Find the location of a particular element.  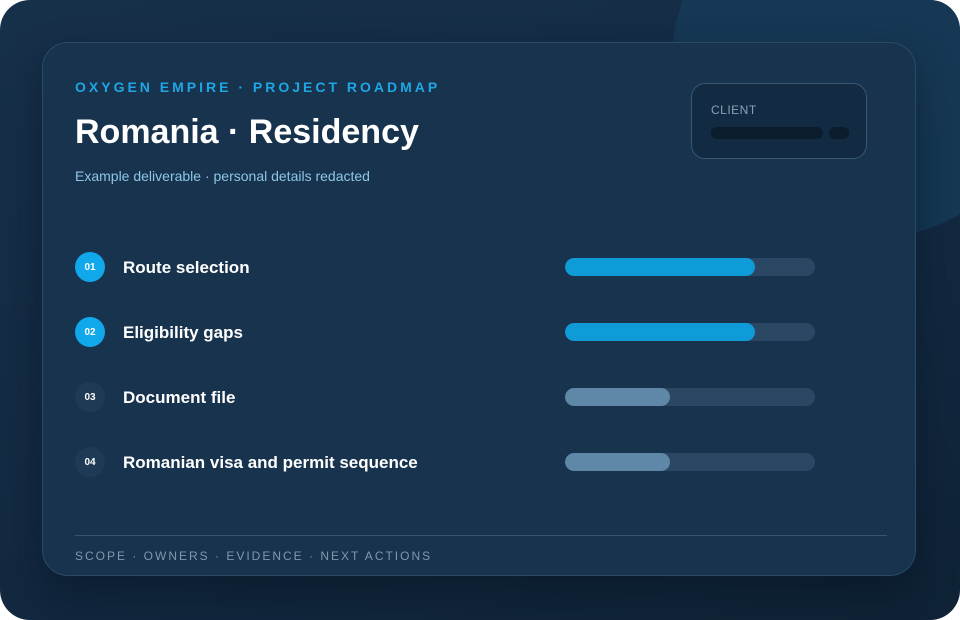

redacted-client-detail is located at coordinates (839, 133).